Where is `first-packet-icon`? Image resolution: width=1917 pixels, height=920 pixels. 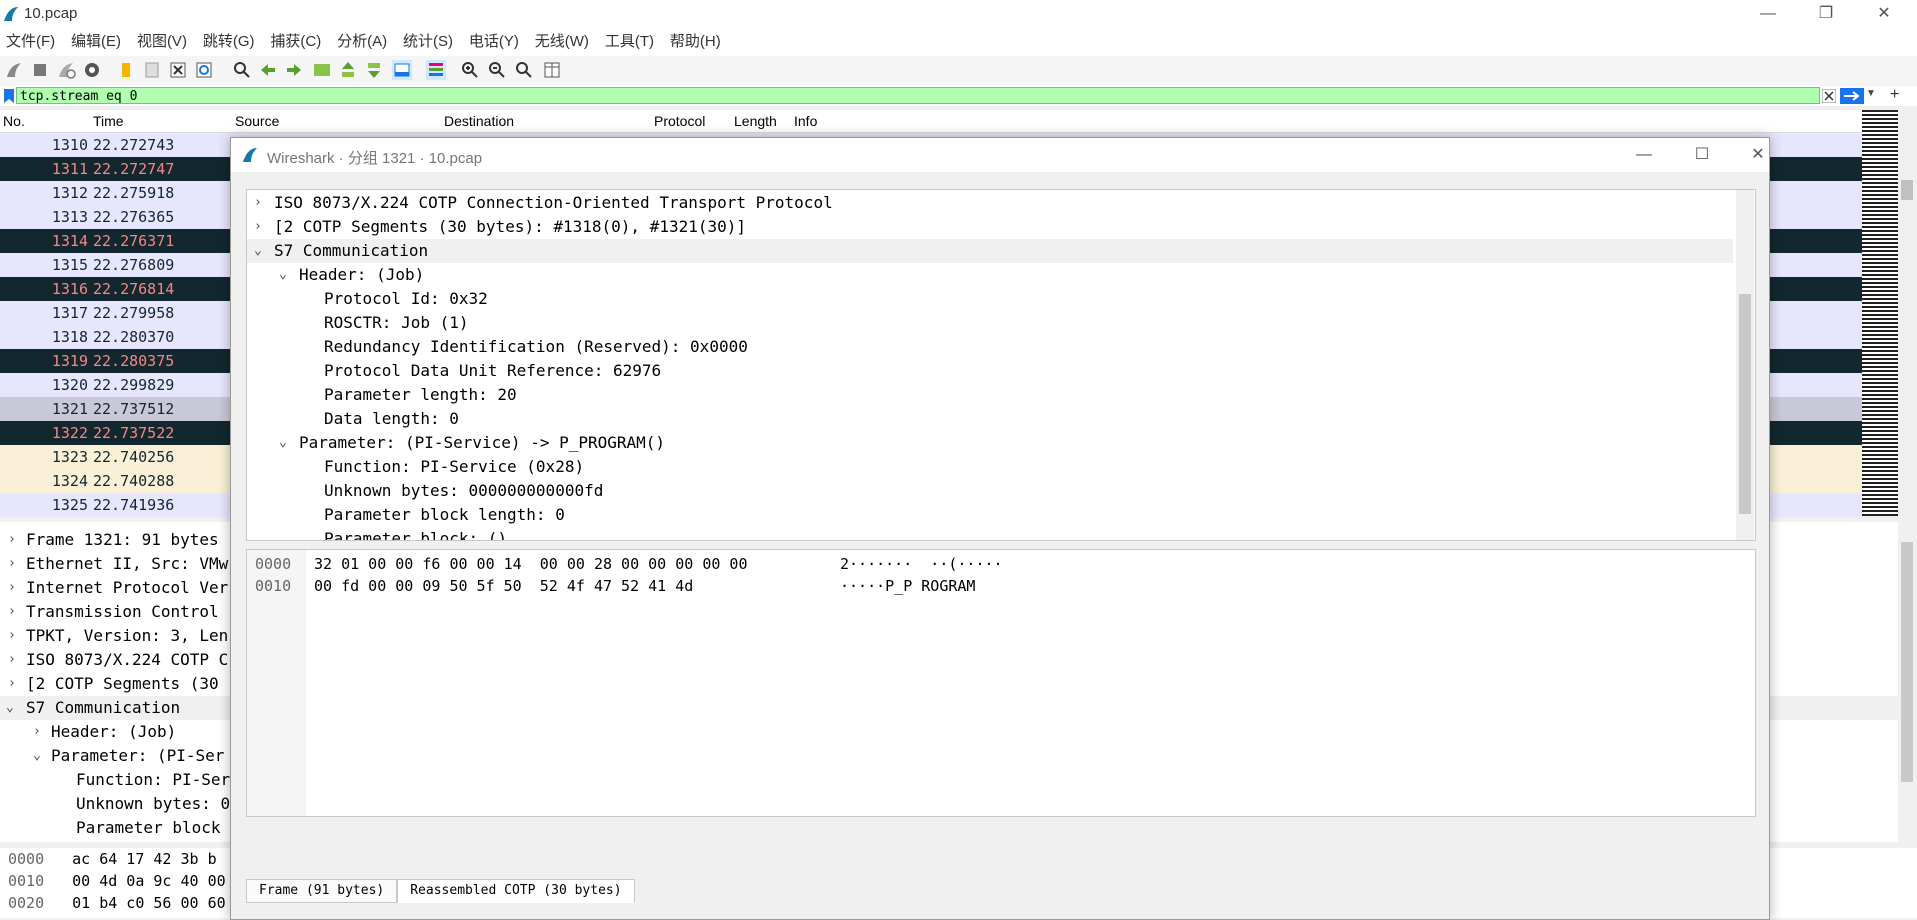
first-packet-icon is located at coordinates (348, 70).